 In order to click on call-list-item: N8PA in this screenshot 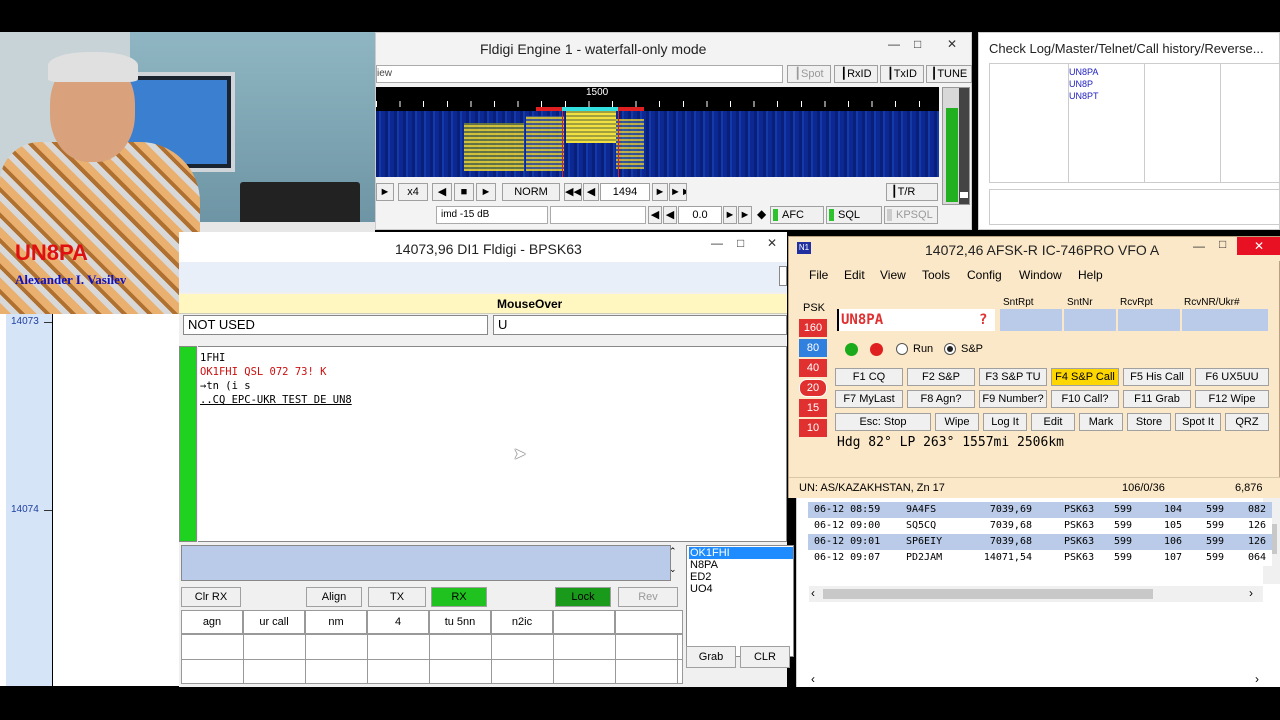, I will do `click(741, 565)`.